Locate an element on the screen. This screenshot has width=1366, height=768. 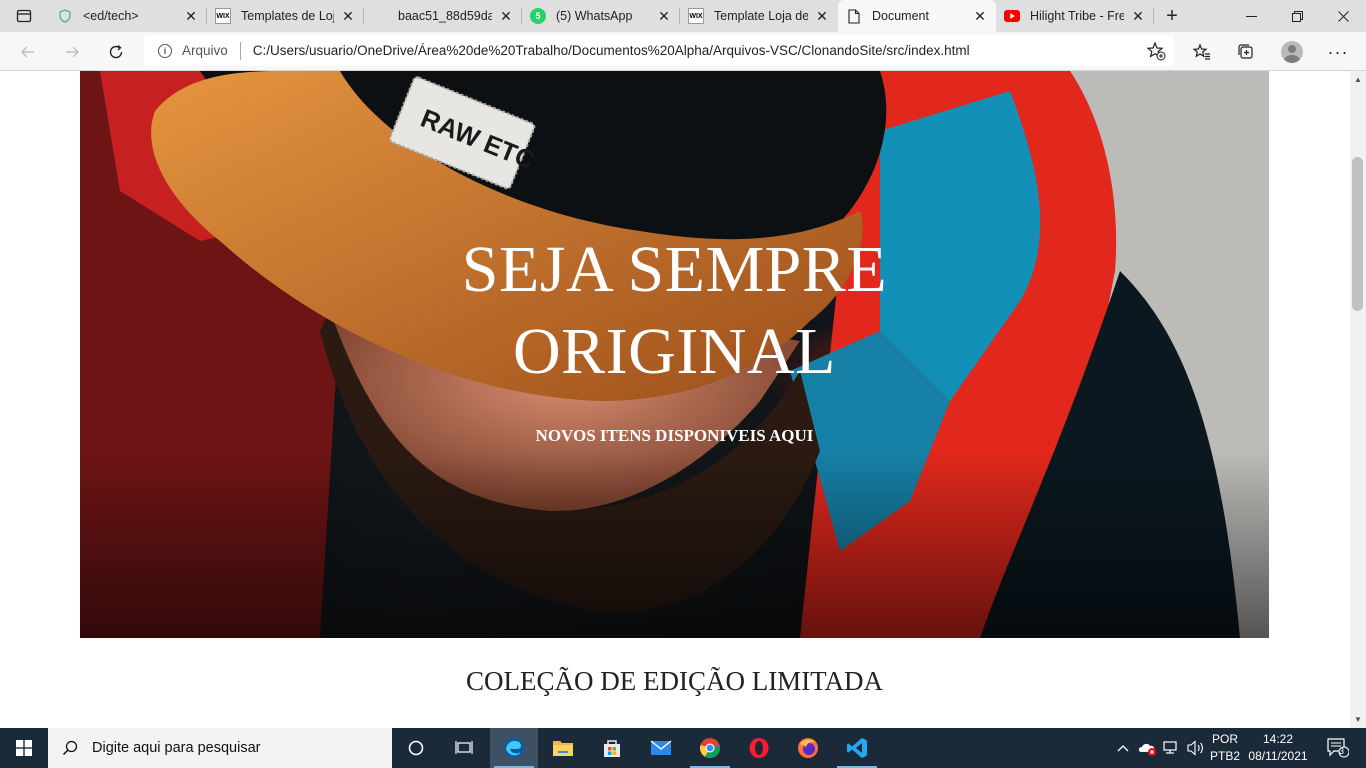
action-center-button: 3 is located at coordinates (1338, 748).